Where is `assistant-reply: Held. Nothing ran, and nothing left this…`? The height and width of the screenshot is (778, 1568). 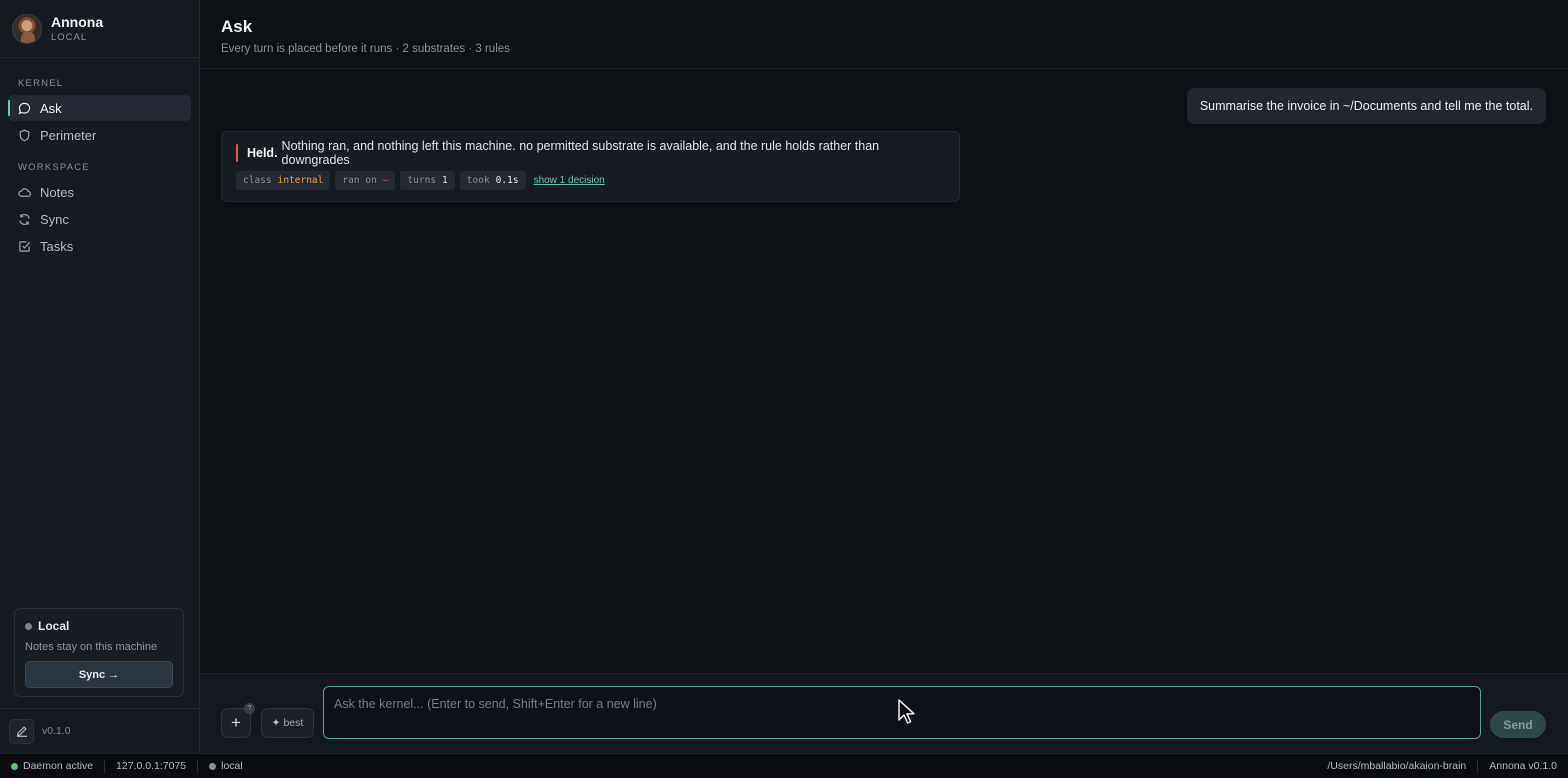
assistant-reply: Held. Nothing ran, and nothing left this… is located at coordinates (590, 166).